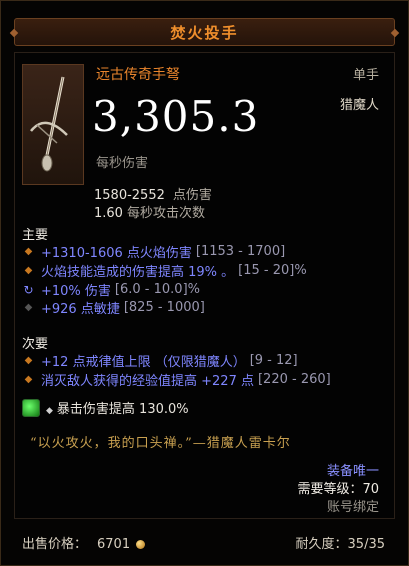  What do you see at coordinates (122, 409) in the screenshot?
I see `socket-bonus: 暴击伤害提高 130.0%` at bounding box center [122, 409].